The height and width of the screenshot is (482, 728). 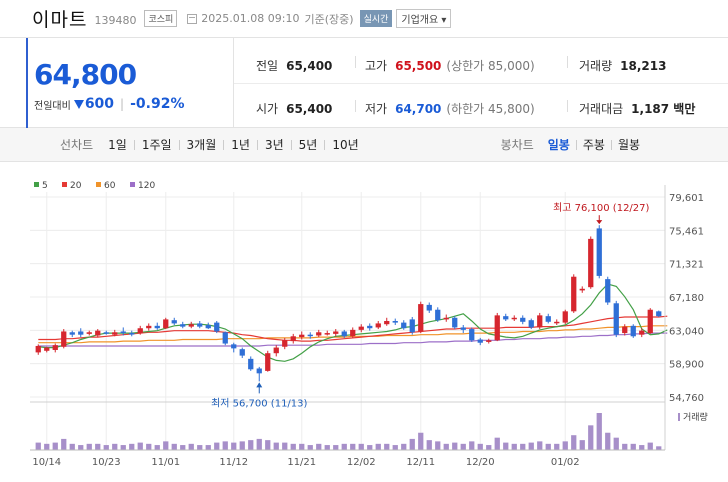 I want to click on tab-line-10y: 10년, so click(x=345, y=144).